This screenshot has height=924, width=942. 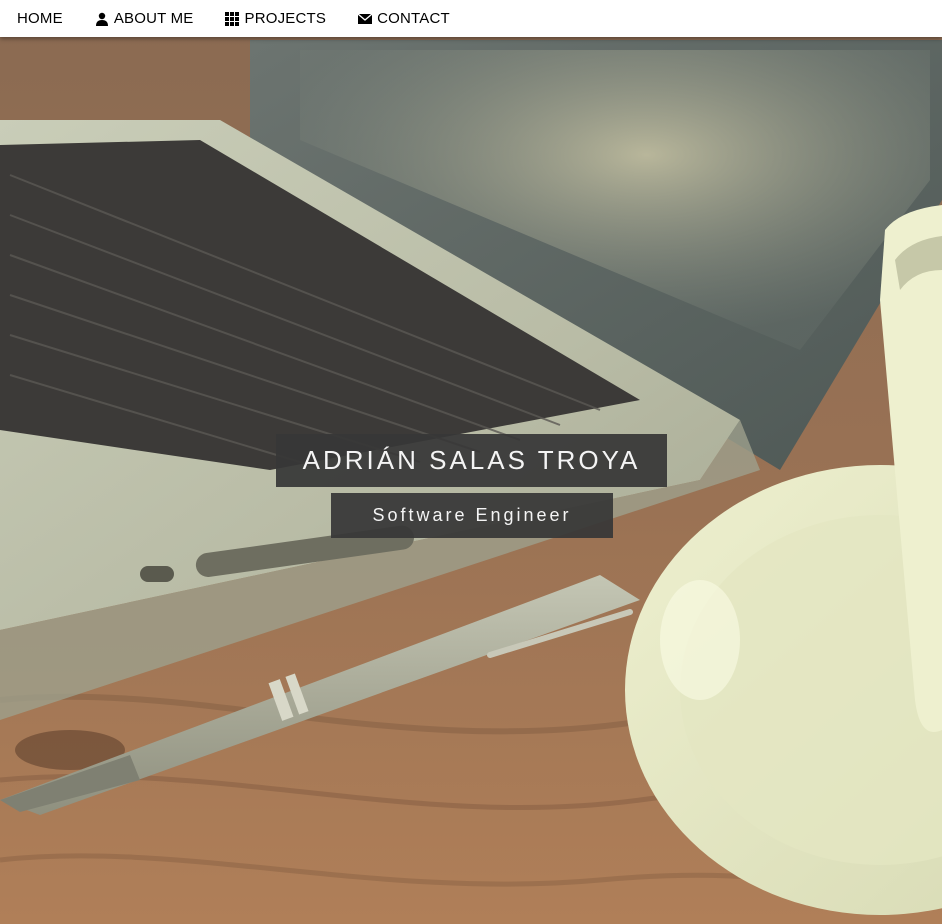 I want to click on nav-home-label: HOME, so click(x=40, y=18).